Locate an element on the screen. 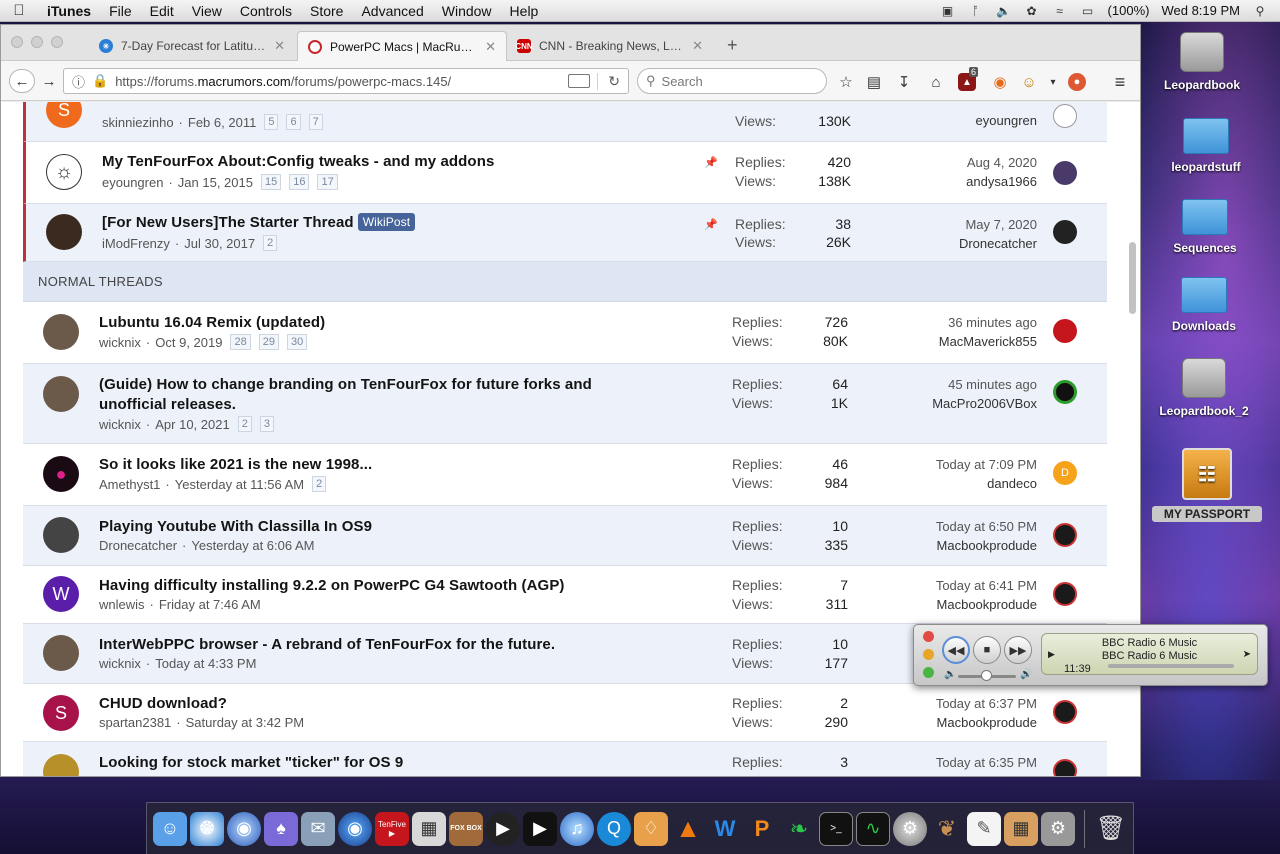  hamburger-menu-icon: ≡ is located at coordinates (1120, 82).